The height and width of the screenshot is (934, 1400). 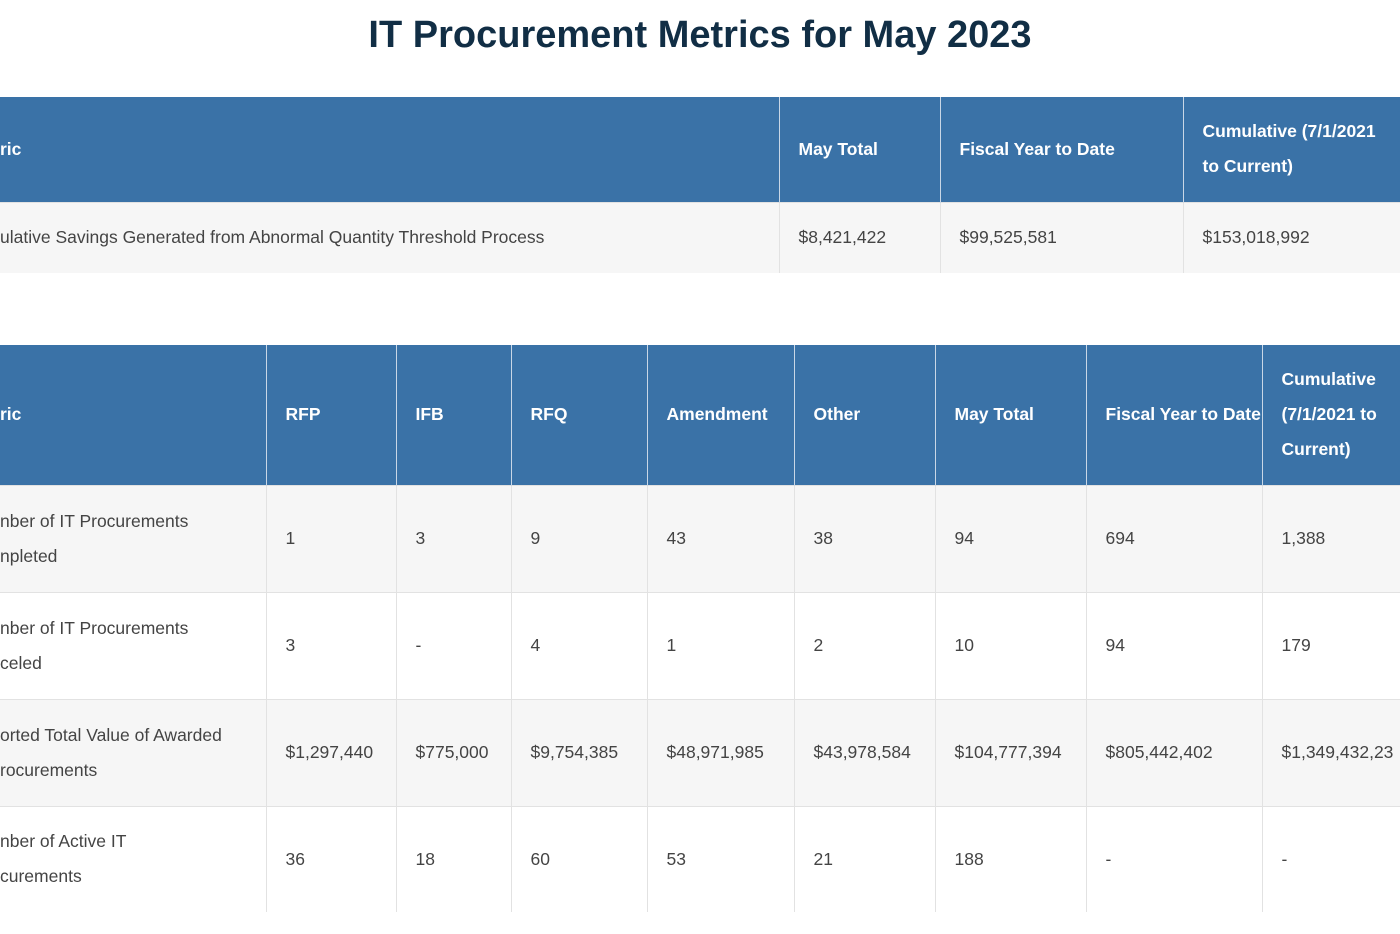 What do you see at coordinates (1010, 538) in the screenshot?
I see `may-total-cell: 94` at bounding box center [1010, 538].